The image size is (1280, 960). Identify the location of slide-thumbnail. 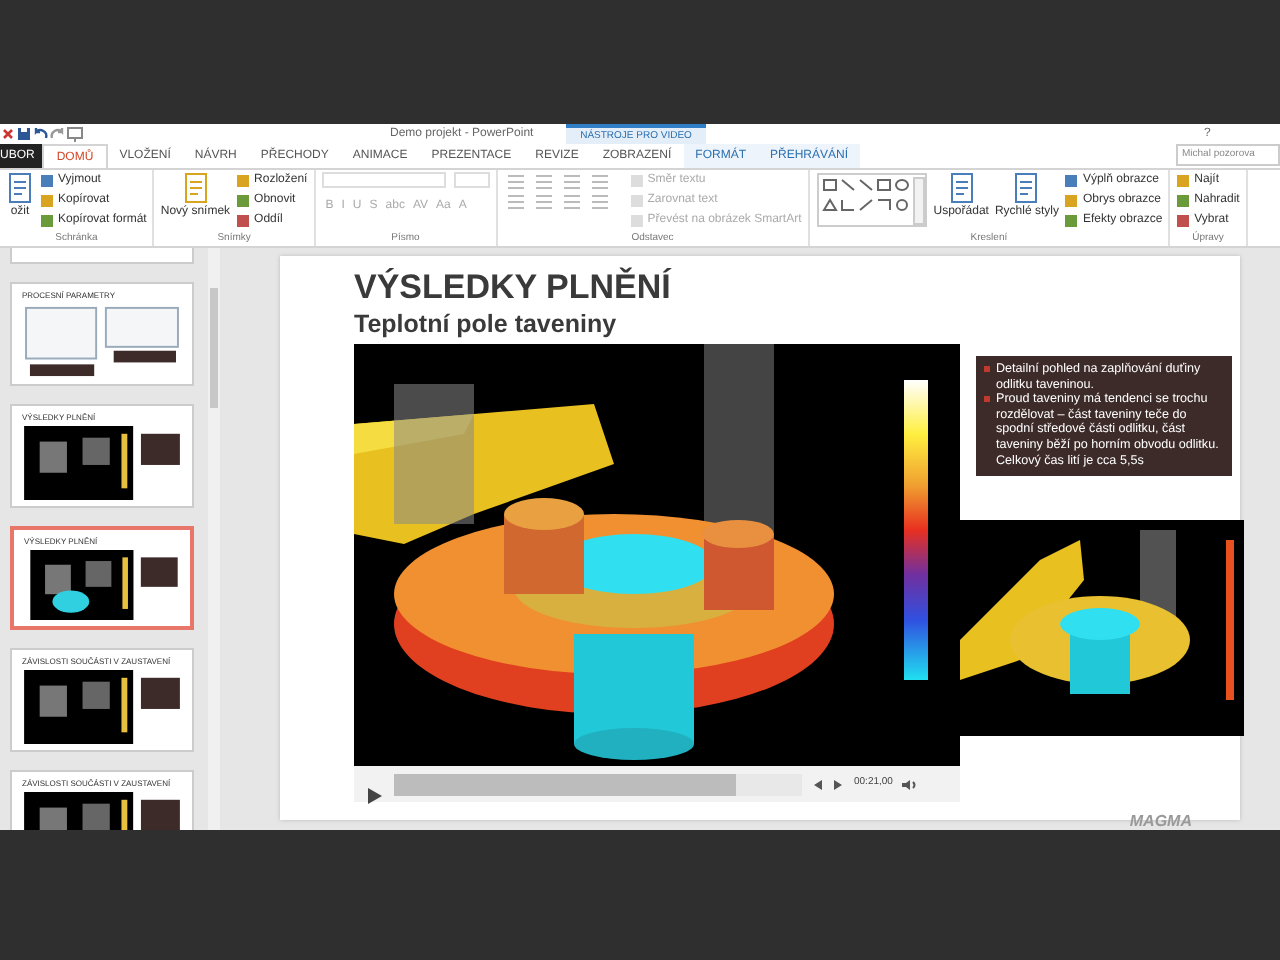
(102, 256).